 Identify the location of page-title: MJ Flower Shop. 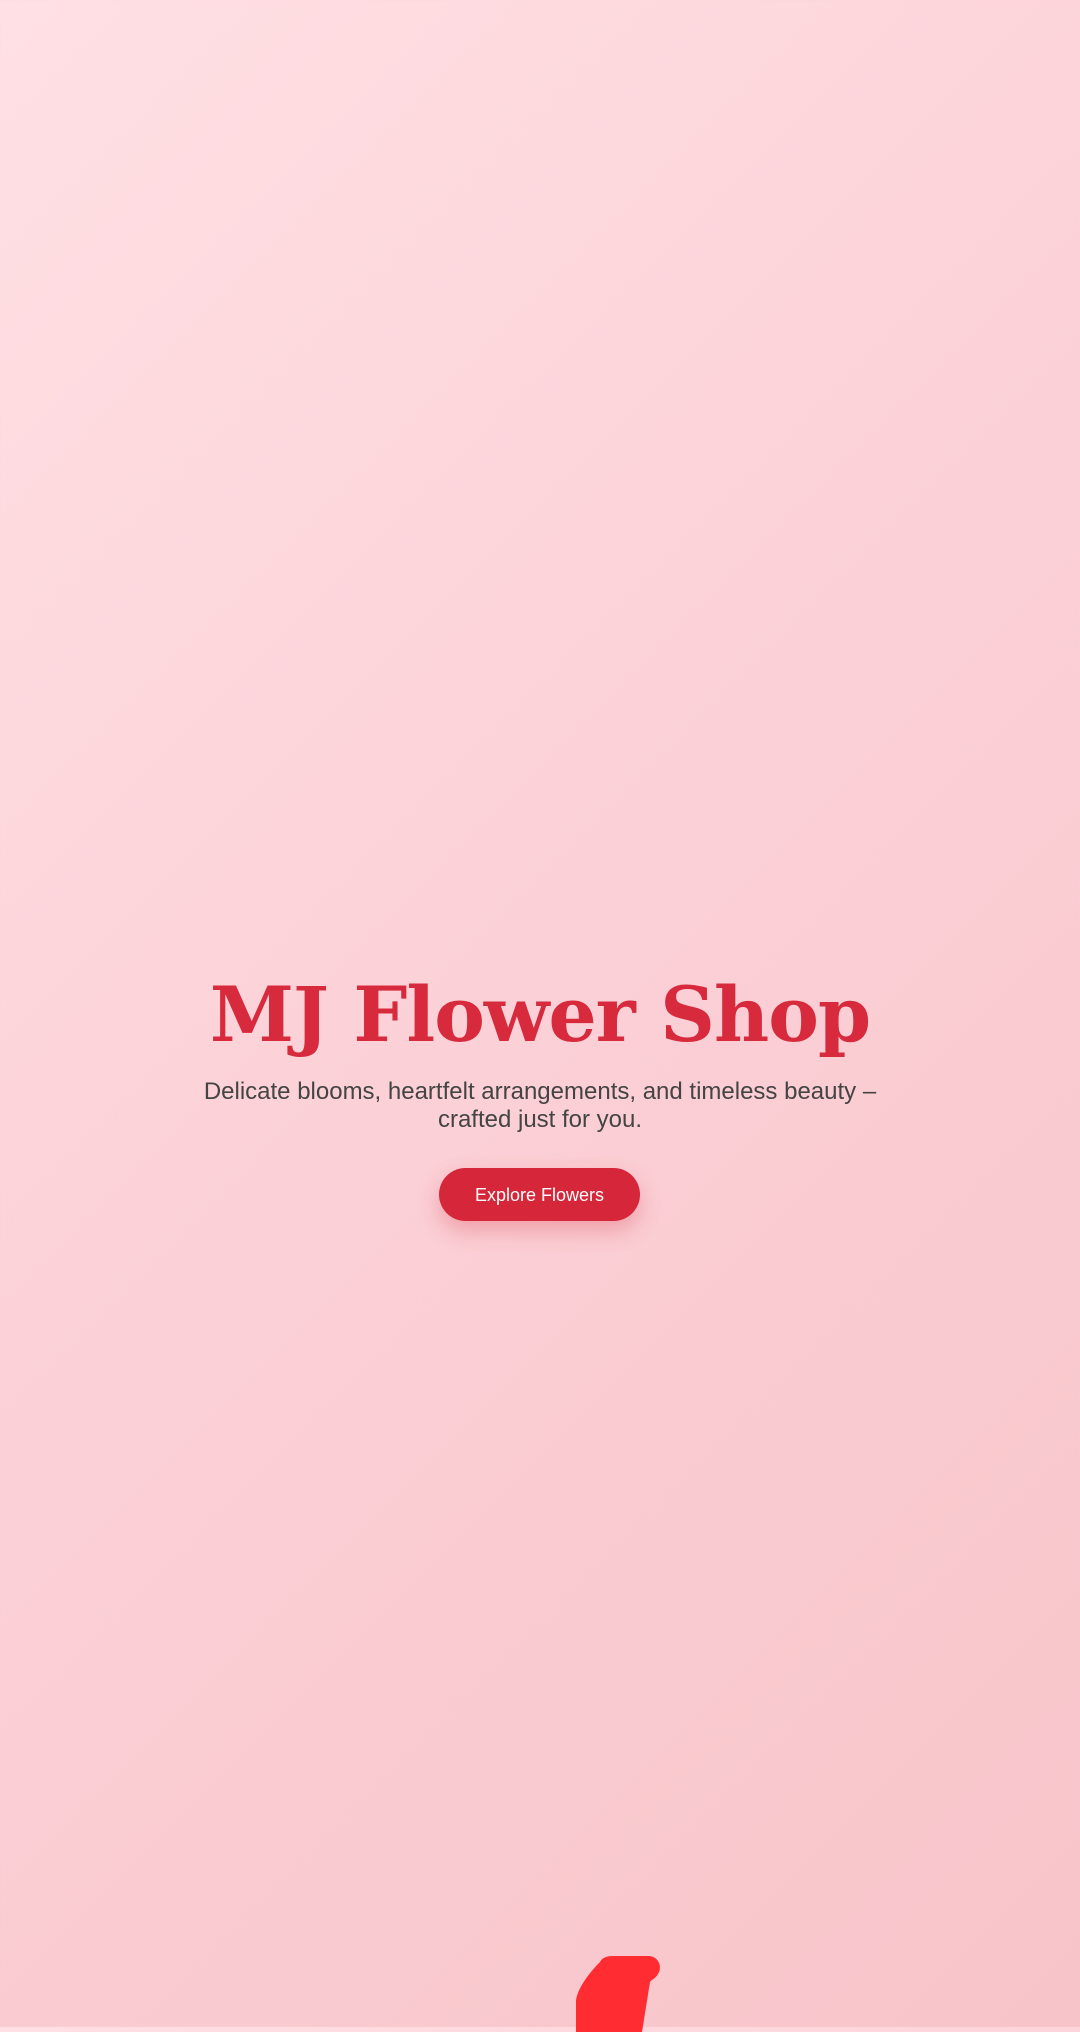
(540, 1014).